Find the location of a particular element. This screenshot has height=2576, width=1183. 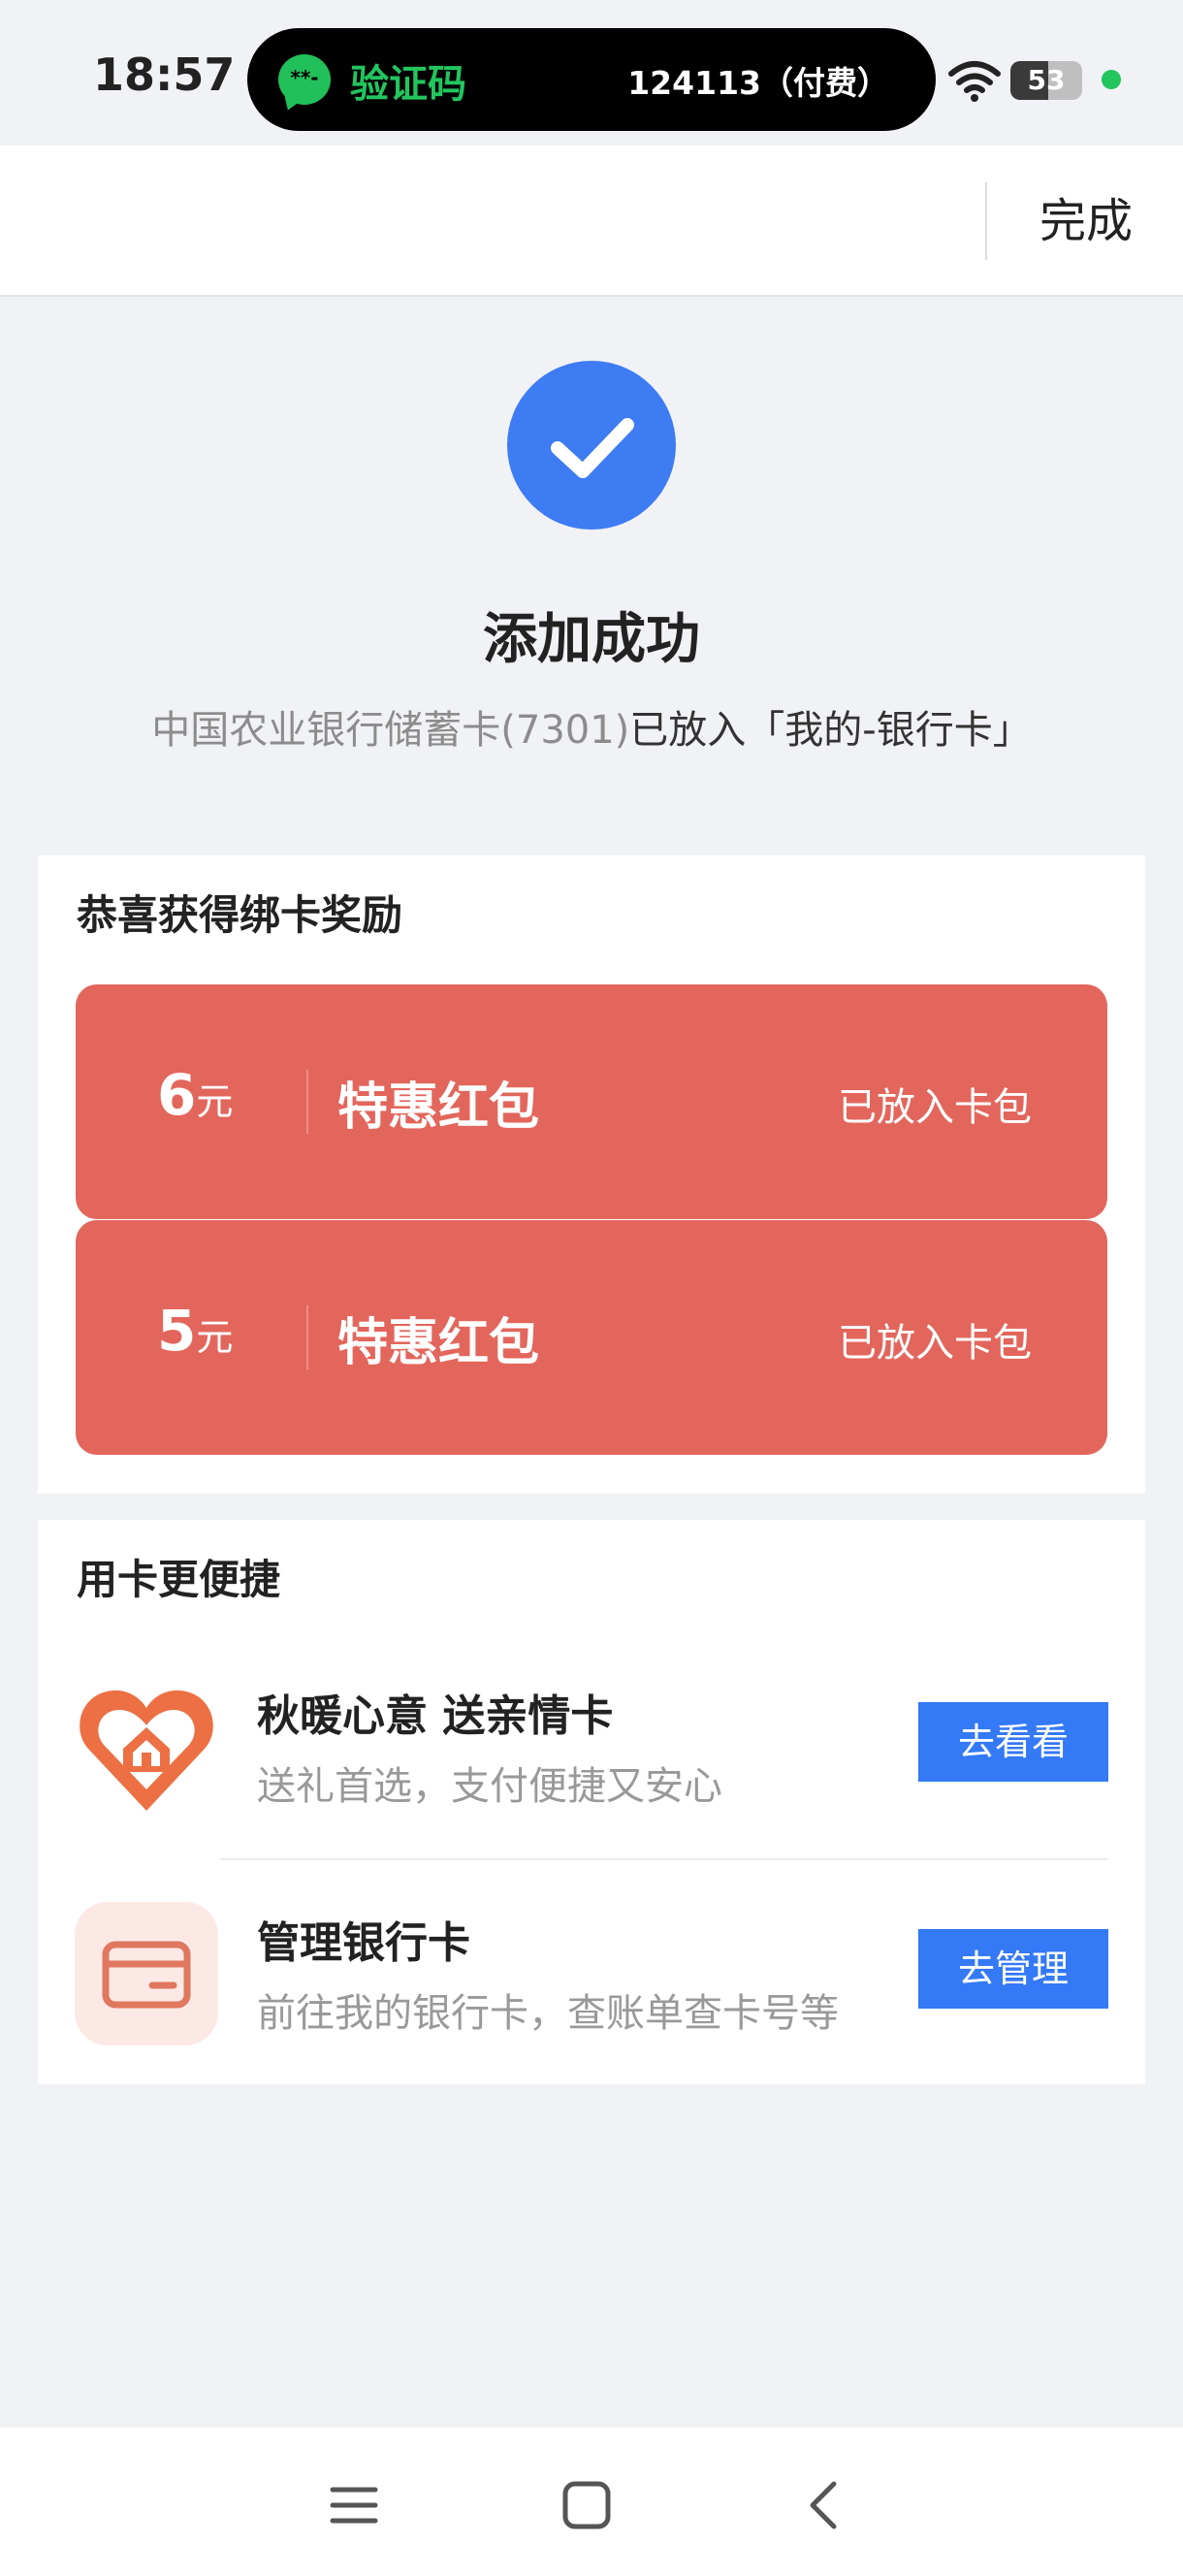

coupon-amount-value: 5 is located at coordinates (177, 1331).